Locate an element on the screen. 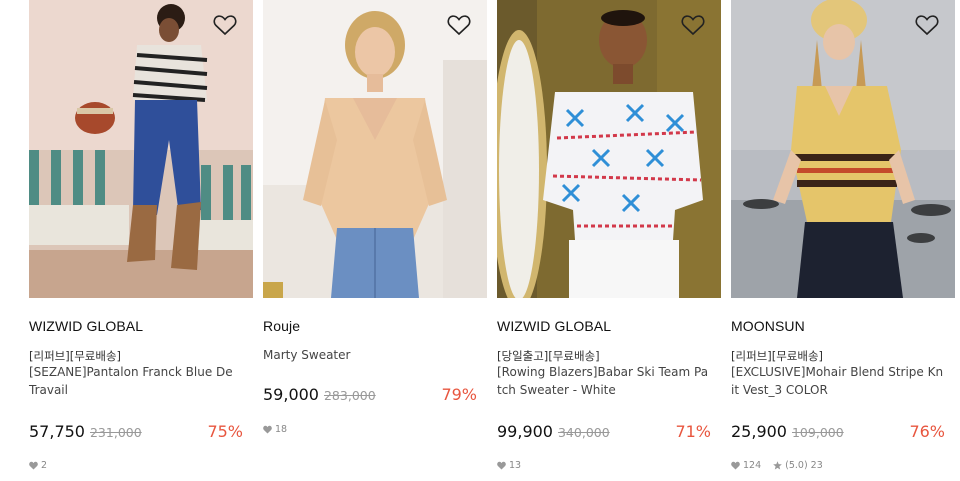 This screenshot has height=481, width=960. product-meta: 124 (5.0) 23 is located at coordinates (777, 465).